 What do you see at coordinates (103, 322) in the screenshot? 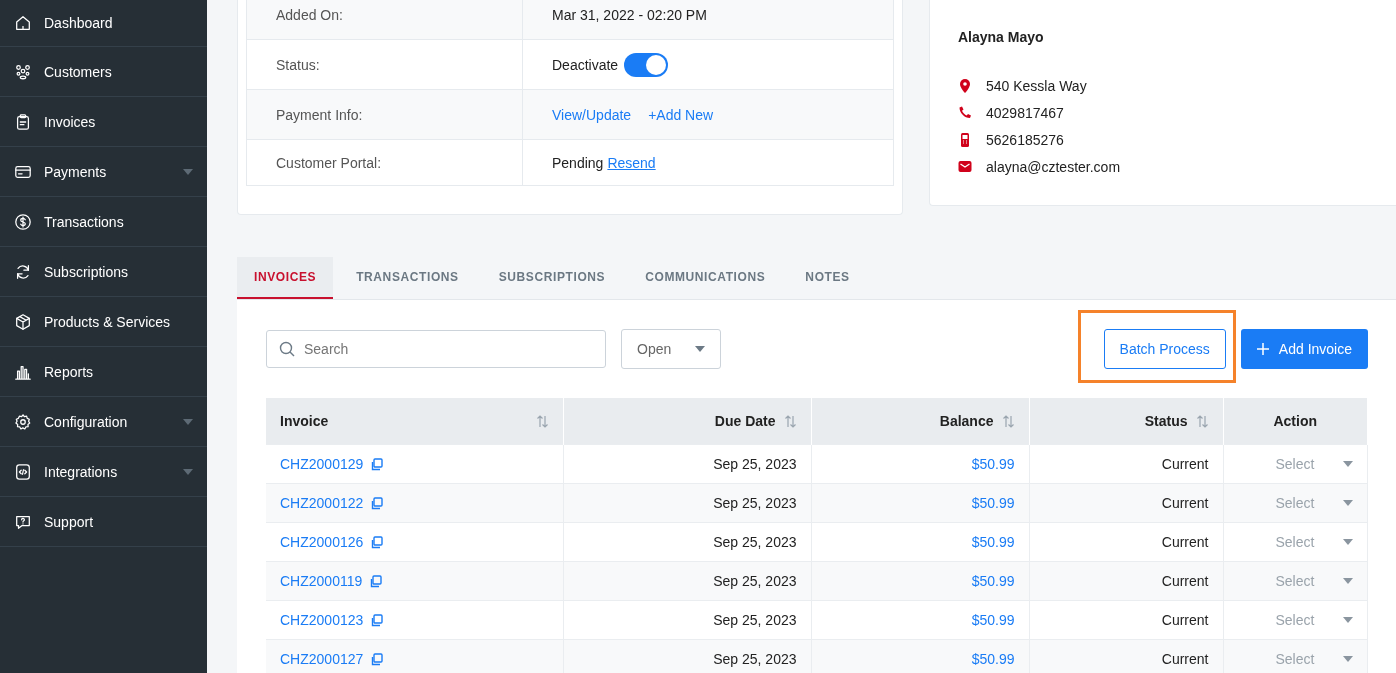
I see `sidebar-item: Products & Services` at bounding box center [103, 322].